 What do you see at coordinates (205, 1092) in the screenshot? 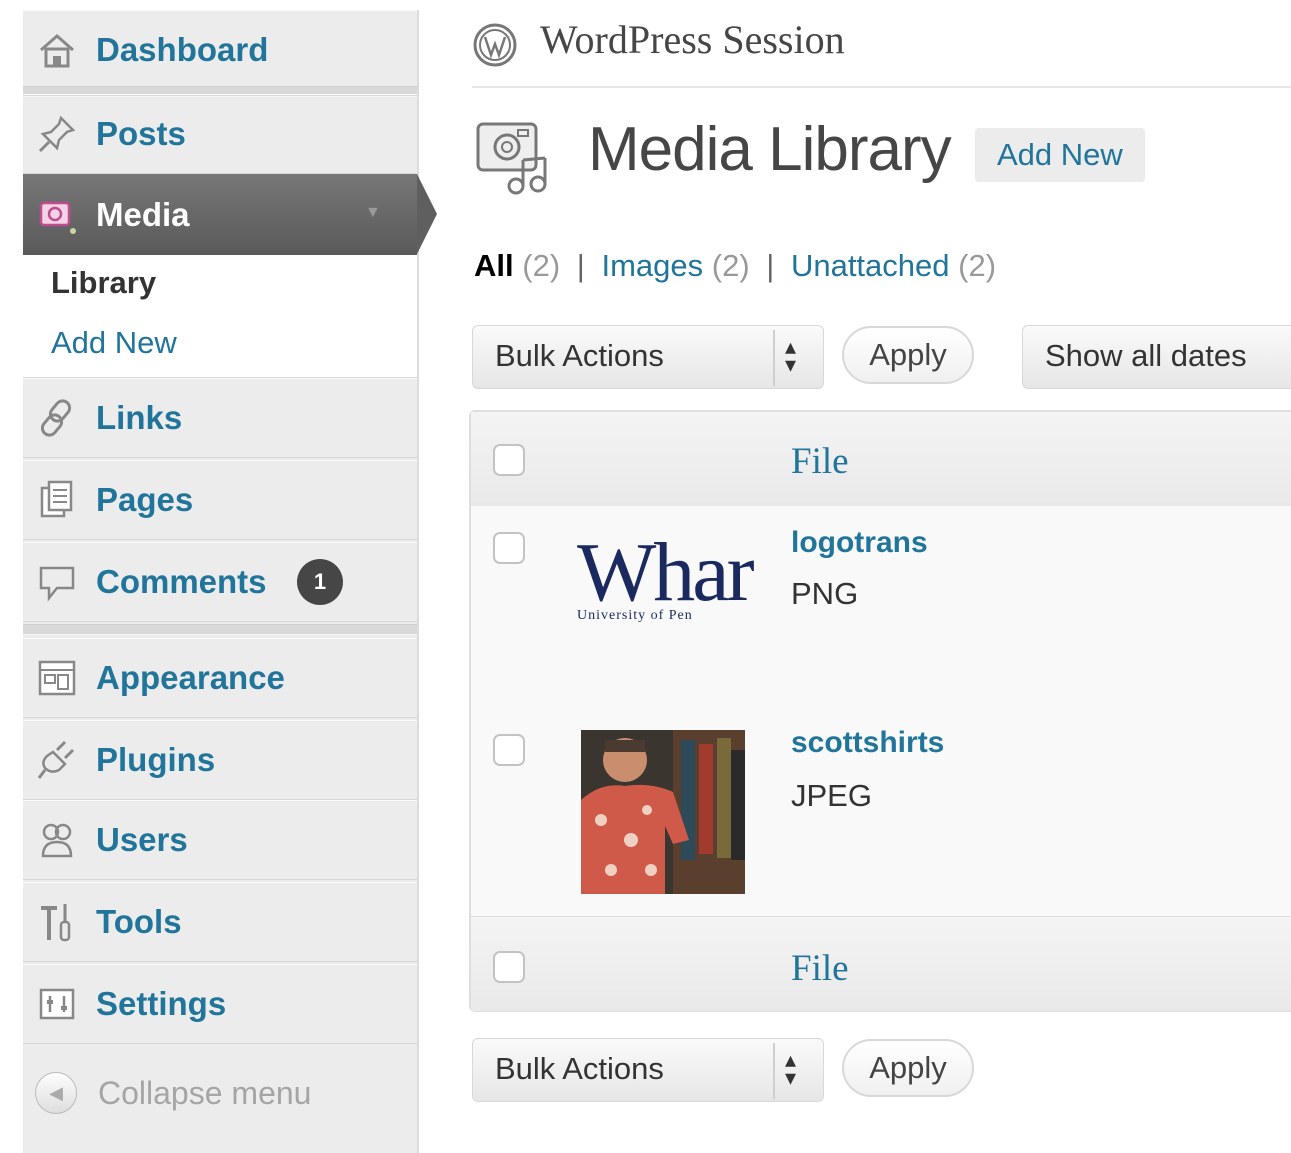
I see `collapse-menu-label: Collapse menu` at bounding box center [205, 1092].